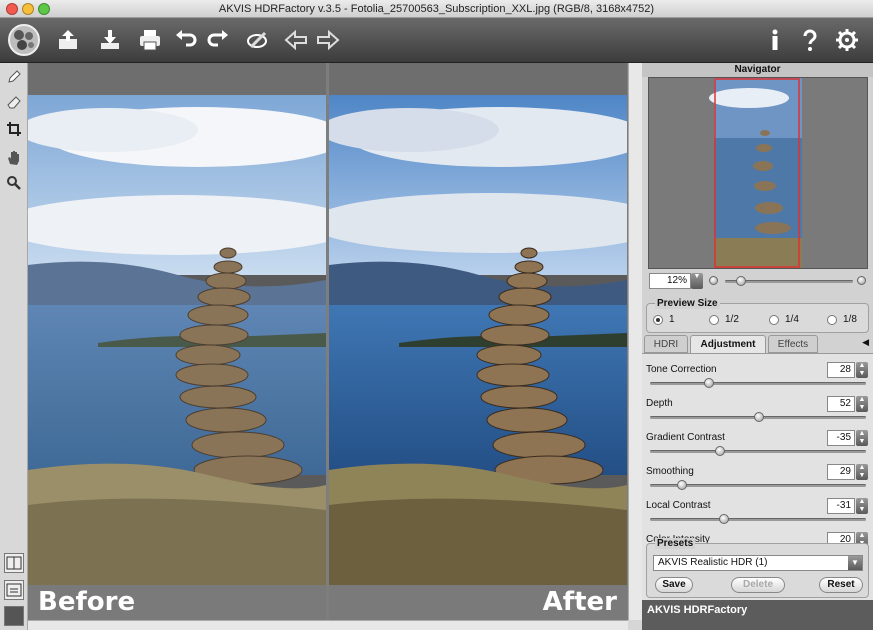 Image resolution: width=873 pixels, height=630 pixels. I want to click on redo-icon, so click(218, 40).